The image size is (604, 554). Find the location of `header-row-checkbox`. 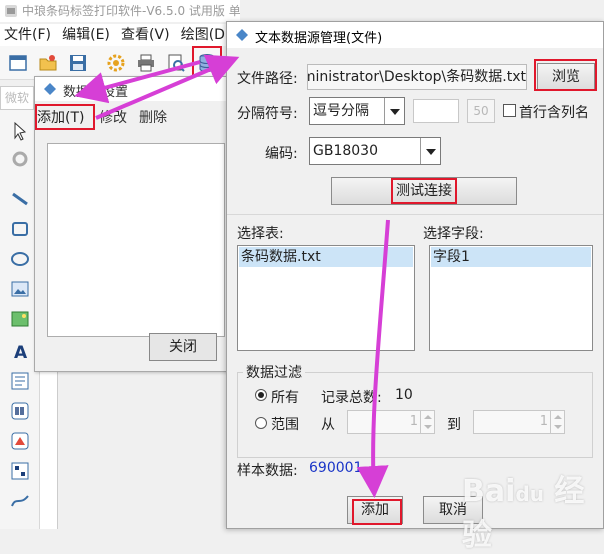

header-row-checkbox is located at coordinates (509, 110).